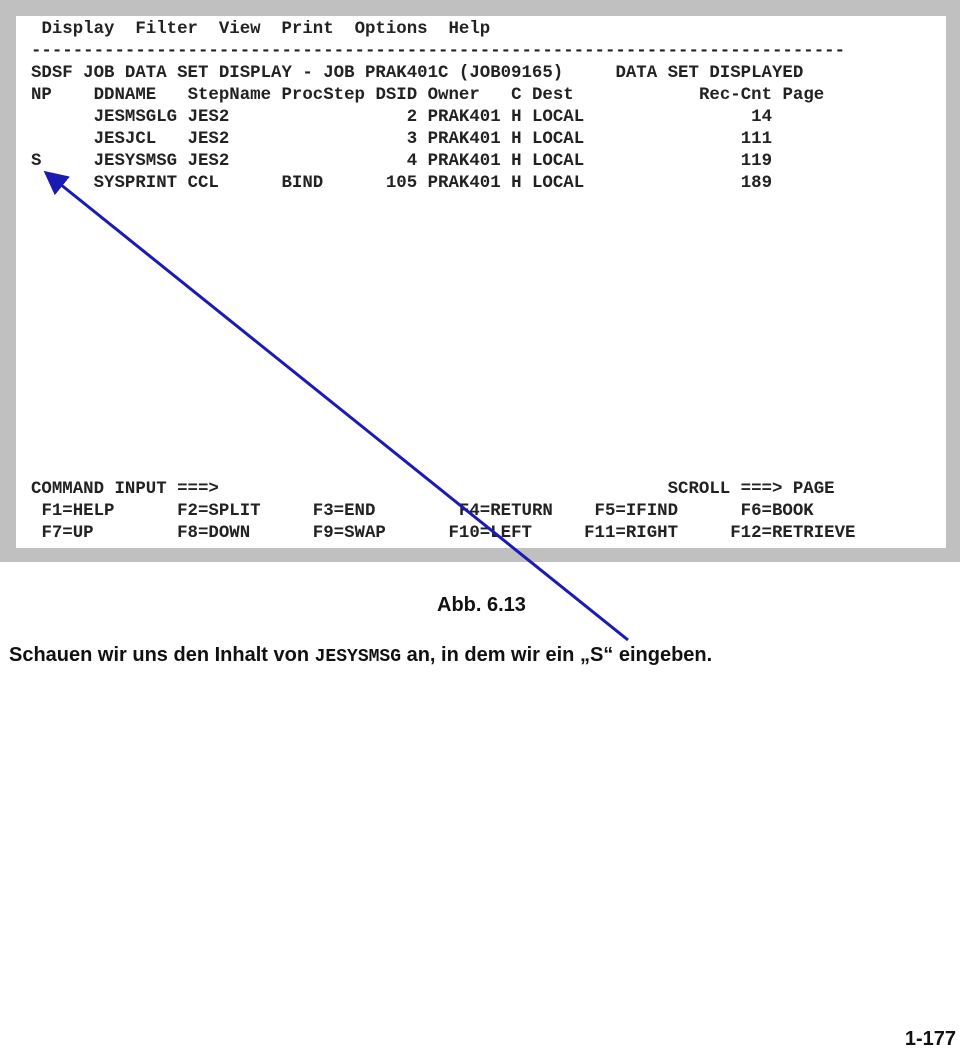  Describe the element at coordinates (162, 655) in the screenshot. I see `description-before: Schauen wir uns den Inhalt von` at that location.